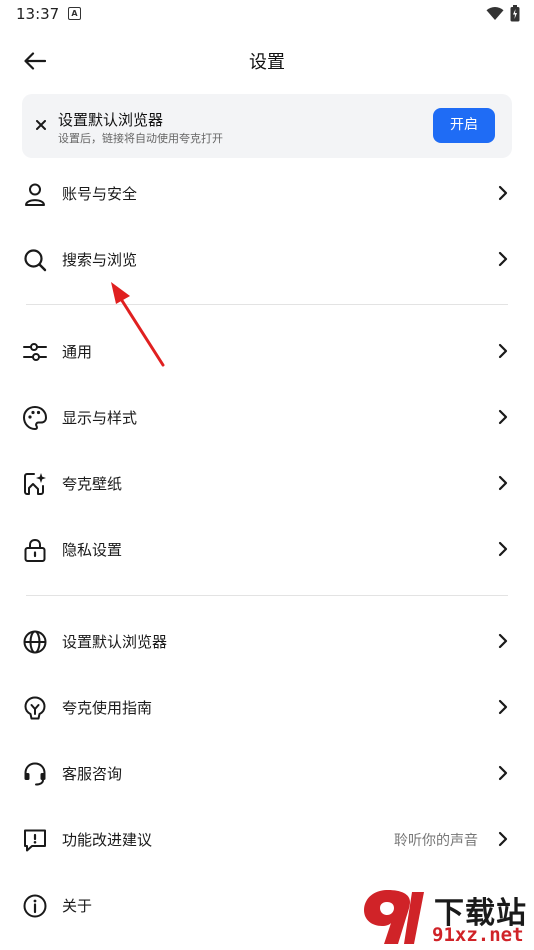 The width and height of the screenshot is (534, 950). Describe the element at coordinates (92, 550) in the screenshot. I see `settings-item-label: 隐私设置` at that location.